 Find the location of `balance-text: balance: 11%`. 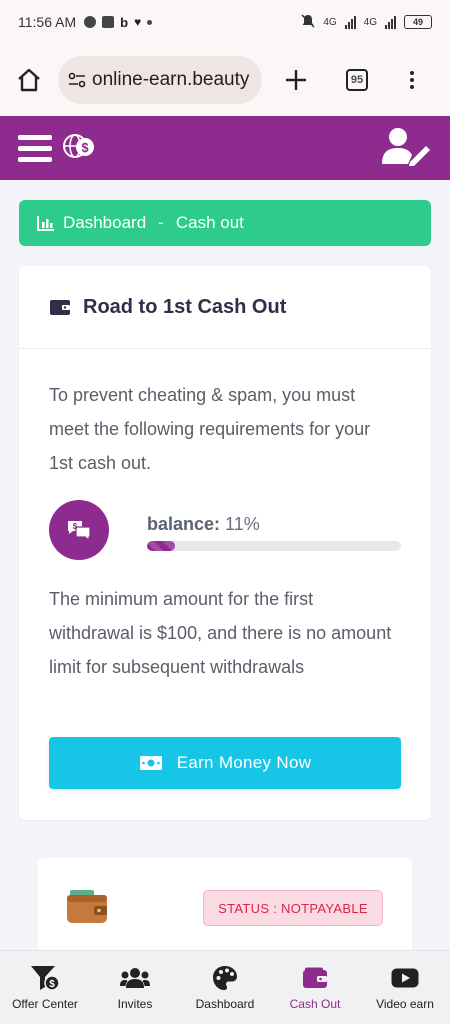

balance-text: balance: 11% is located at coordinates (203, 524).